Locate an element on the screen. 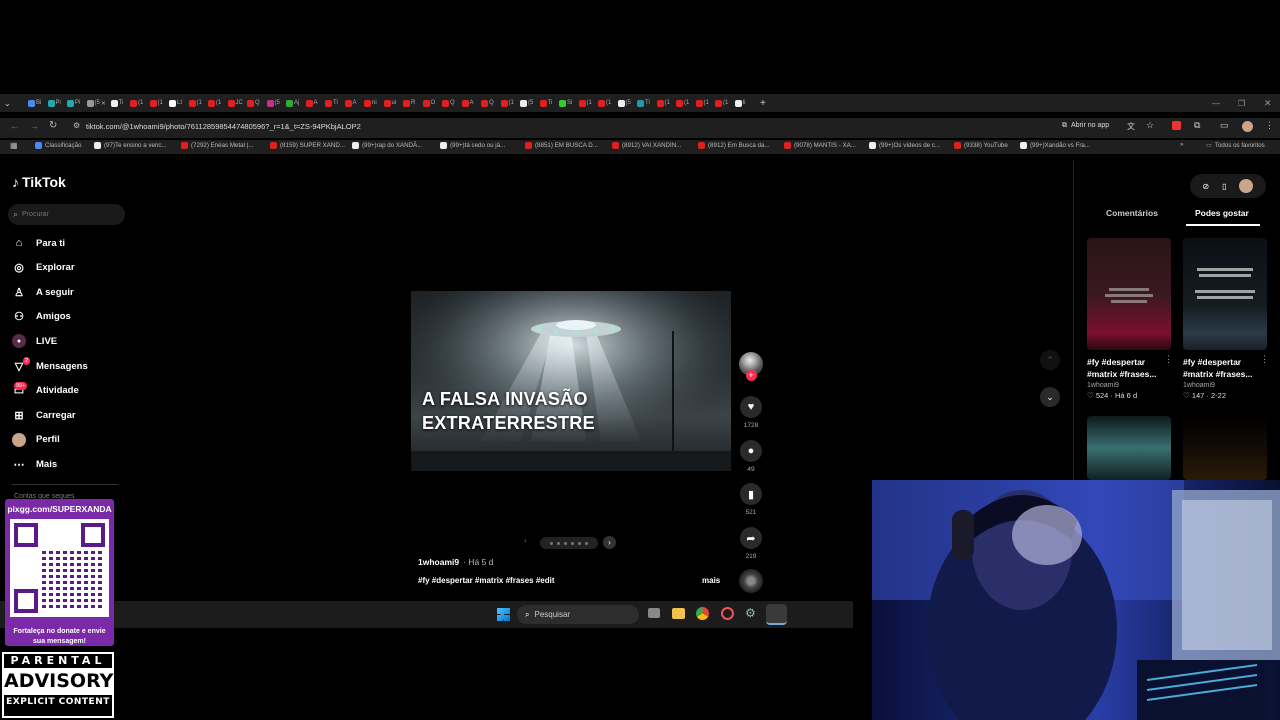 The width and height of the screenshot is (1280, 720). post-image: A FALSA INVASÃO EXTRATERRESTRE is located at coordinates (571, 381).